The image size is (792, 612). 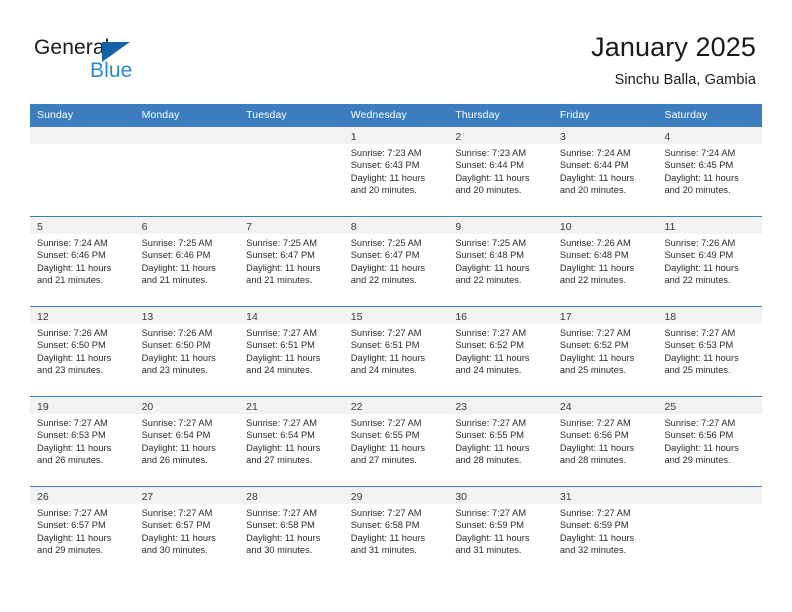 I want to click on day-number-band: 13, so click(x=187, y=315).